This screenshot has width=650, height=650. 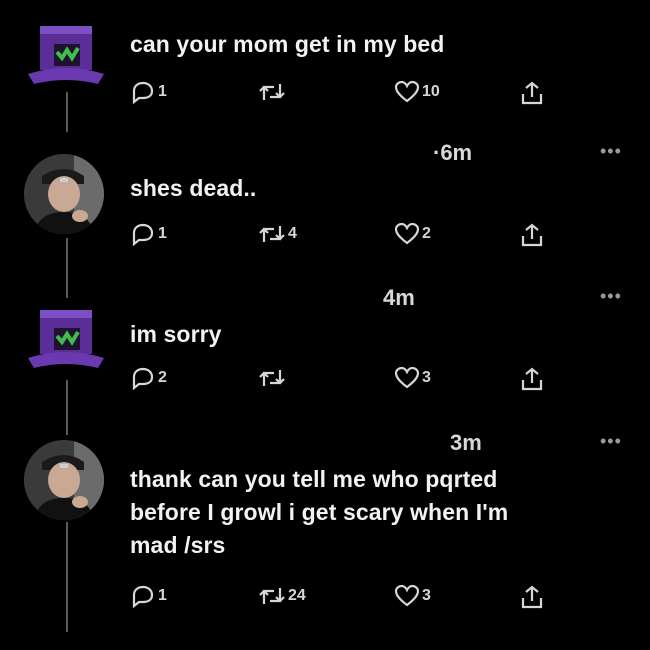 I want to click on retweet-button: 4, so click(x=277, y=234).